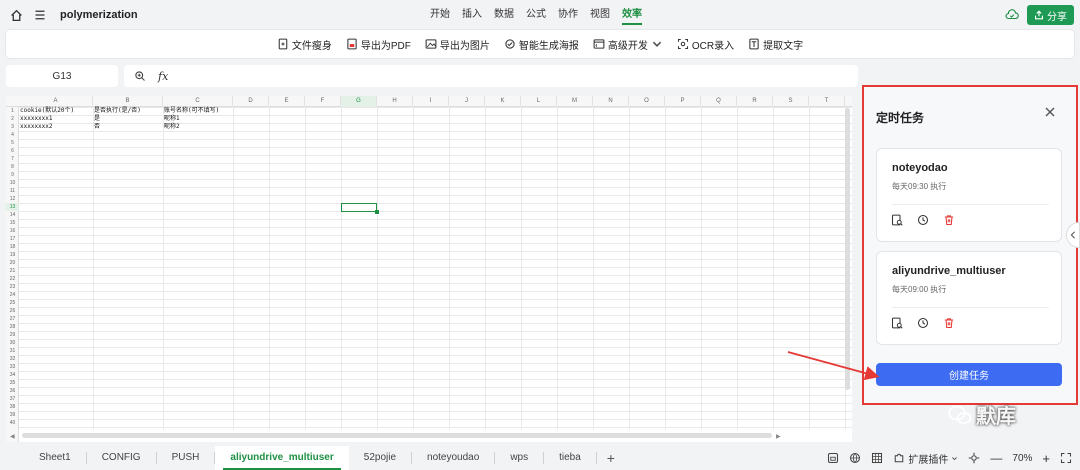  Describe the element at coordinates (12, 375) in the screenshot. I see `row-header: 34` at that location.